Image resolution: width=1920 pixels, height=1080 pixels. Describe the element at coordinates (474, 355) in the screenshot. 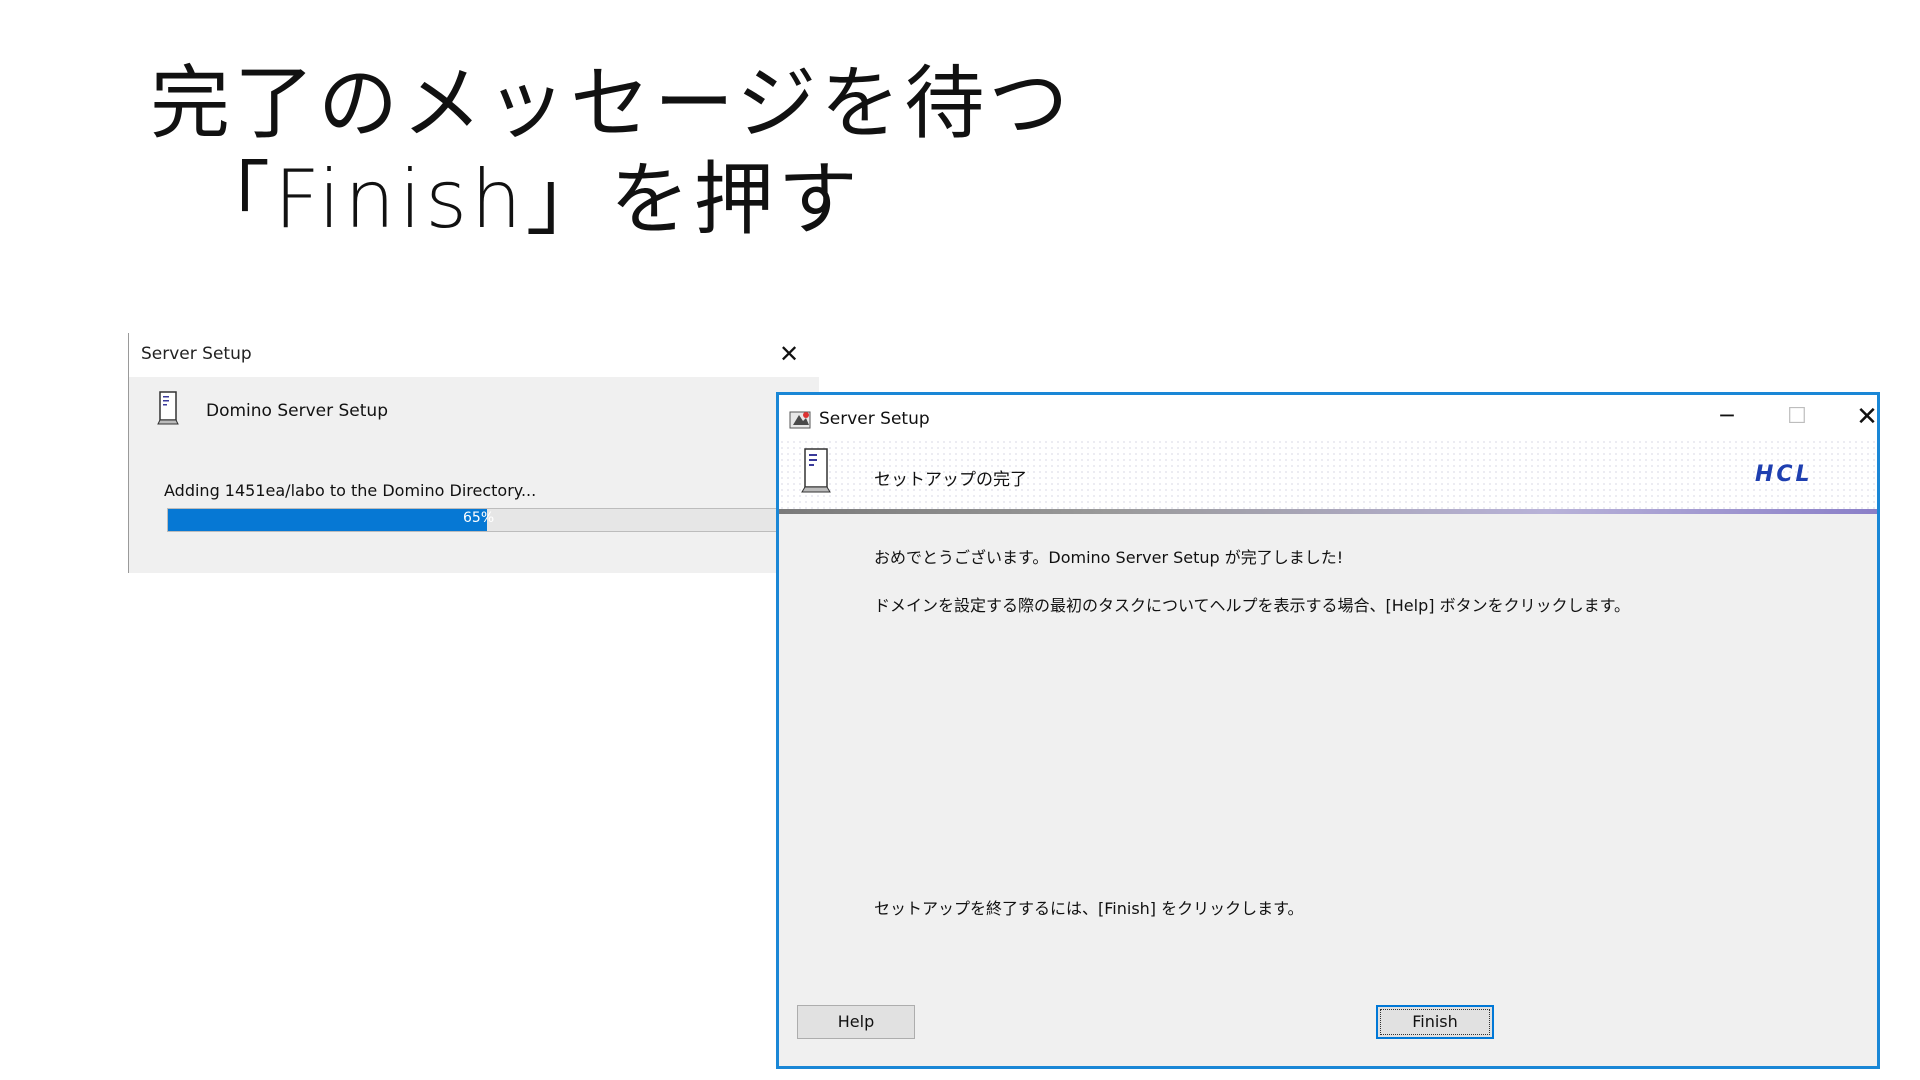

I see `progress-window-titlebar: Server Setup ✕` at that location.